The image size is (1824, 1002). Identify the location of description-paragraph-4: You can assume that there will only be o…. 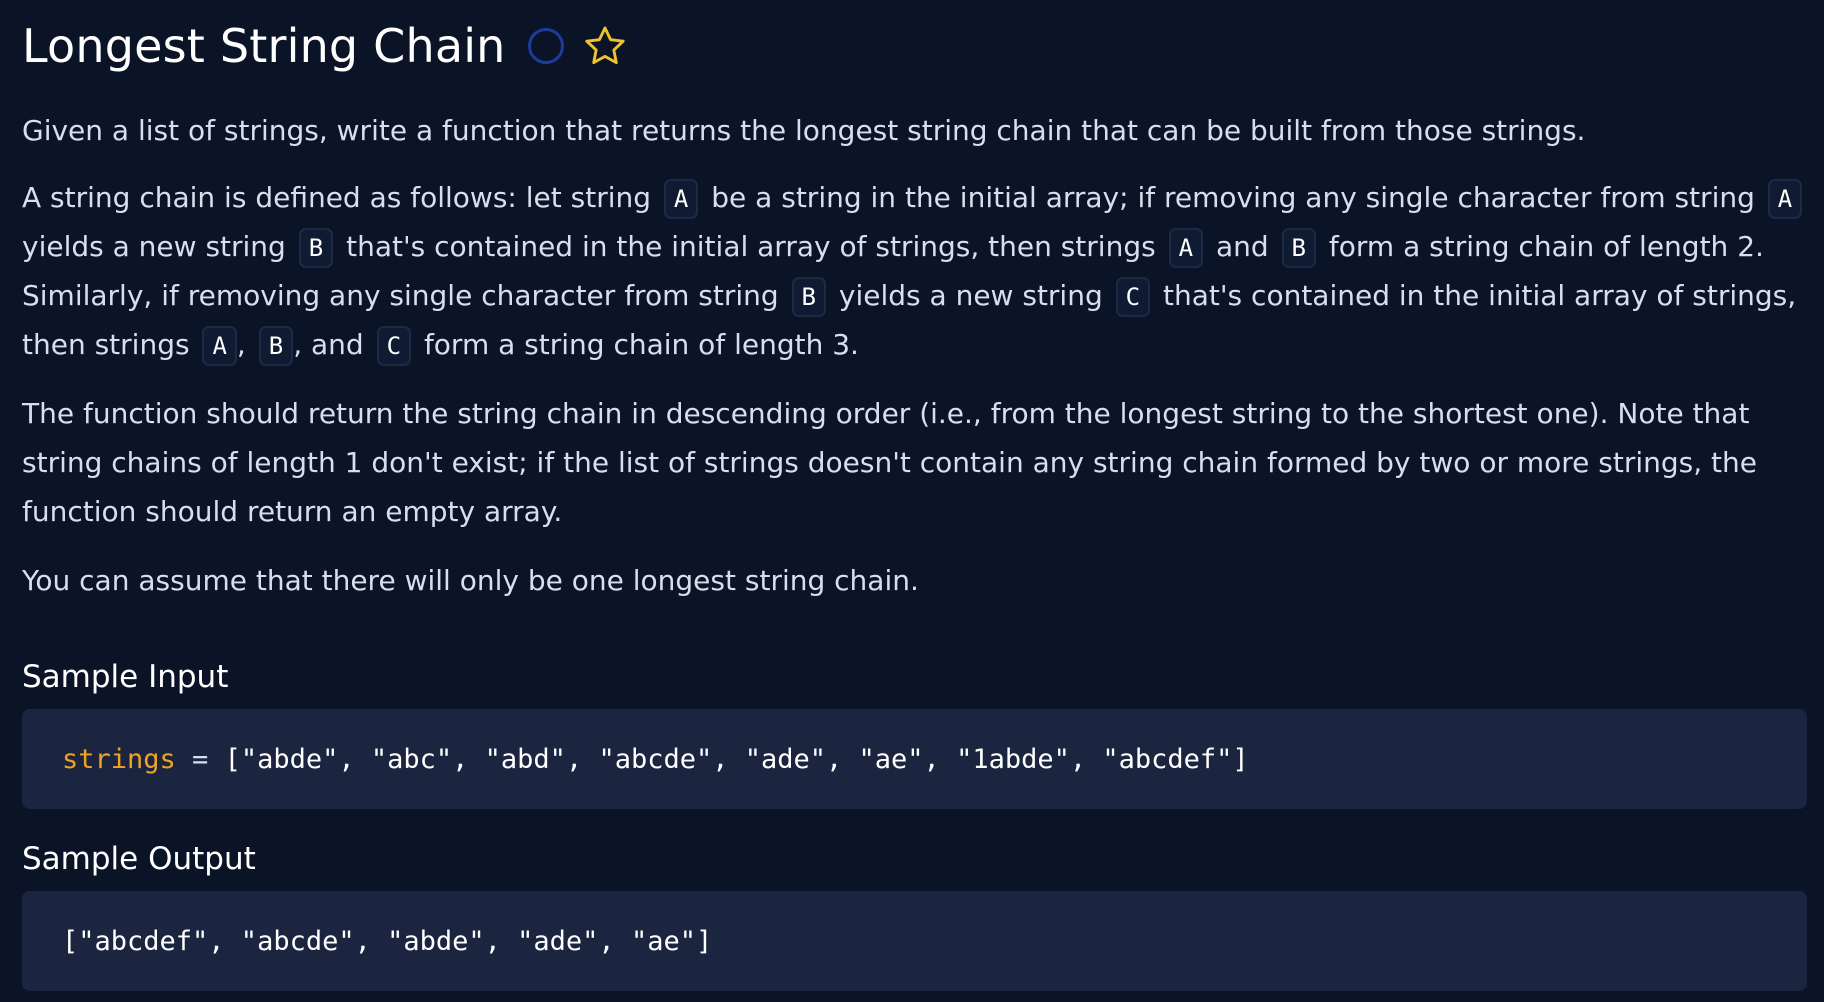
(470, 580).